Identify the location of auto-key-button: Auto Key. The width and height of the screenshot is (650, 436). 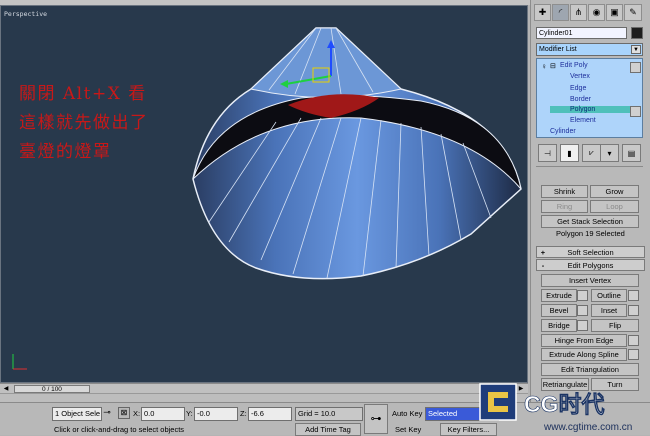
(407, 413).